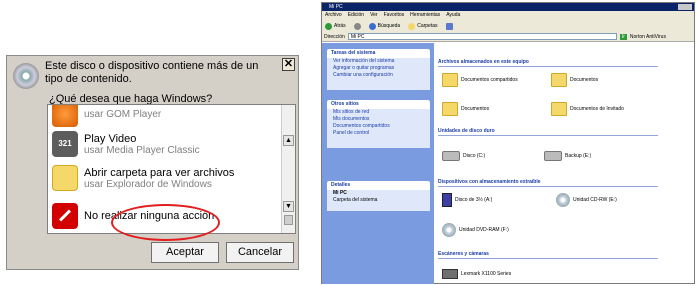 This screenshot has height=286, width=697. I want to click on menu-item: Favoritos, so click(394, 15).